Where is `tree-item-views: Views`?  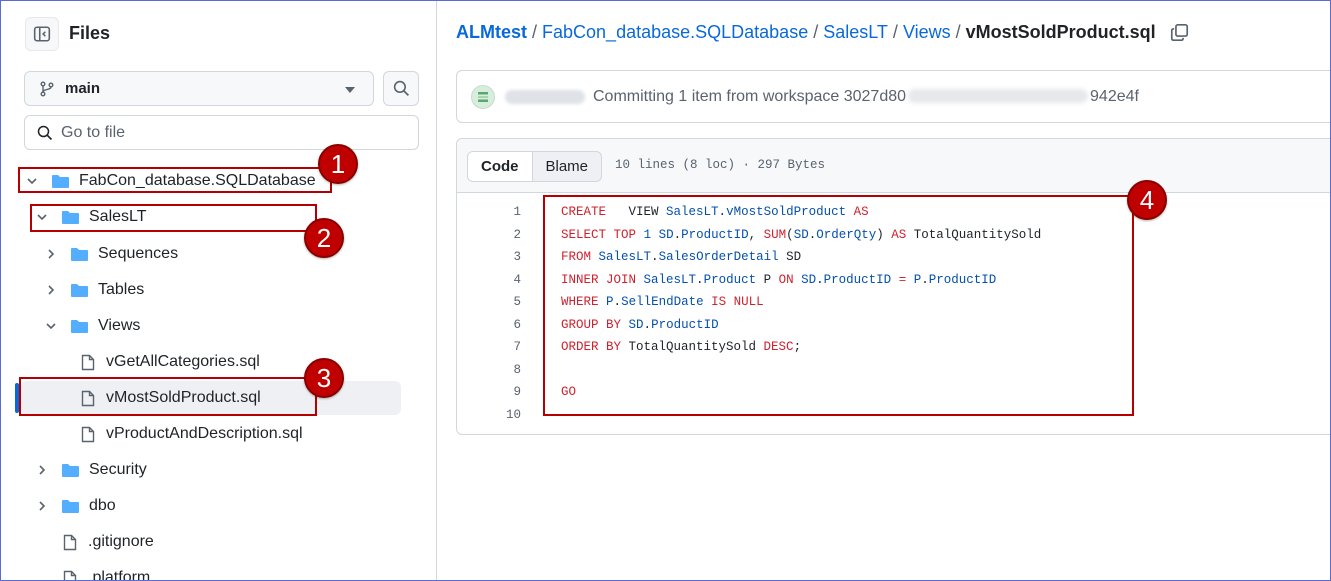 tree-item-views: Views is located at coordinates (92, 326).